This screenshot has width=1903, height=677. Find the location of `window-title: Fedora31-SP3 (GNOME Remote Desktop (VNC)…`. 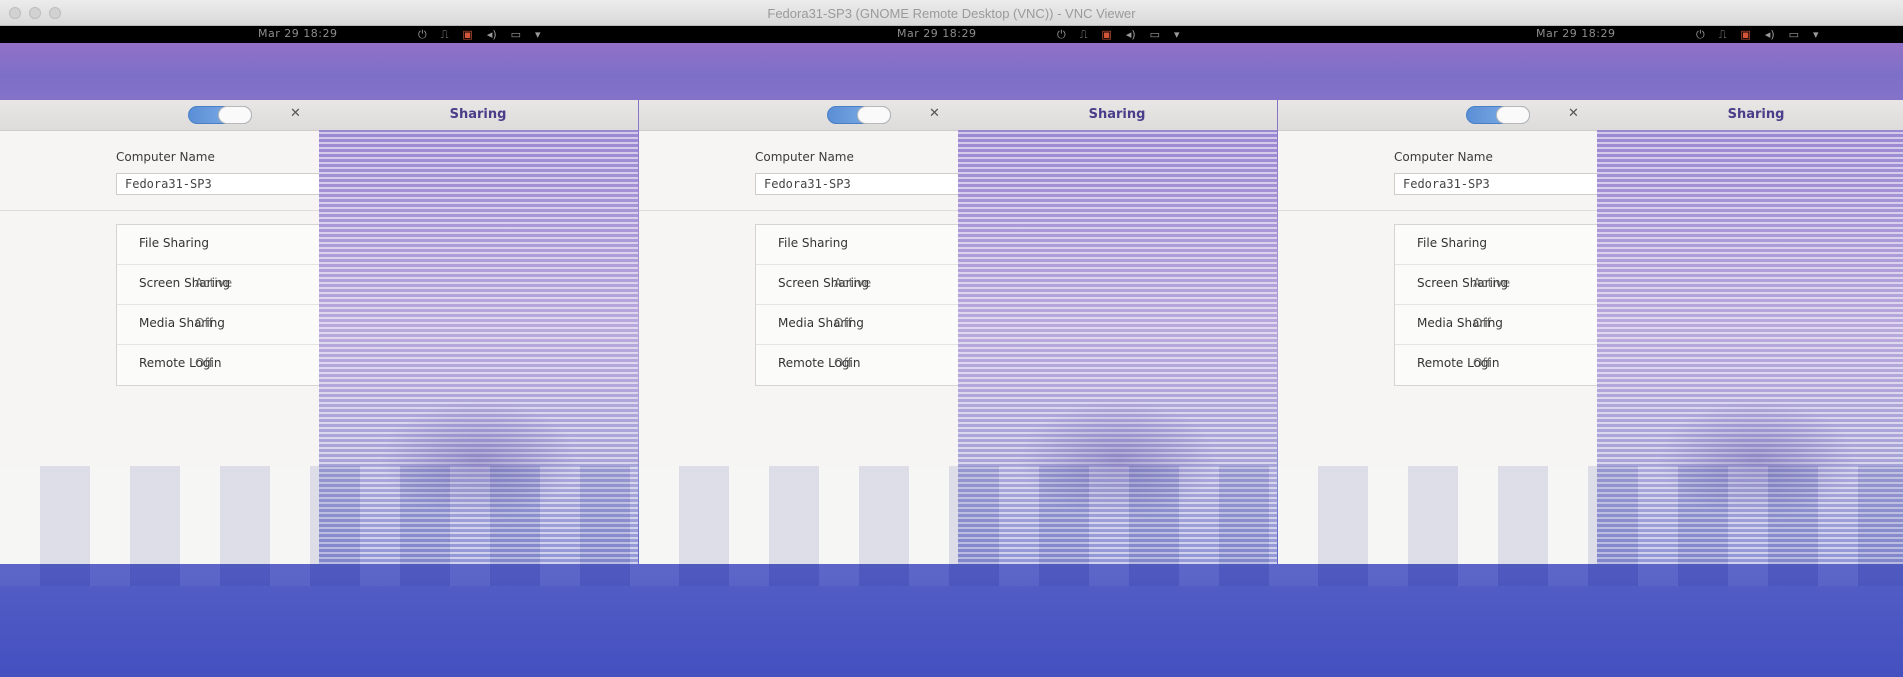

window-title: Fedora31-SP3 (GNOME Remote Desktop (VNC)… is located at coordinates (951, 13).